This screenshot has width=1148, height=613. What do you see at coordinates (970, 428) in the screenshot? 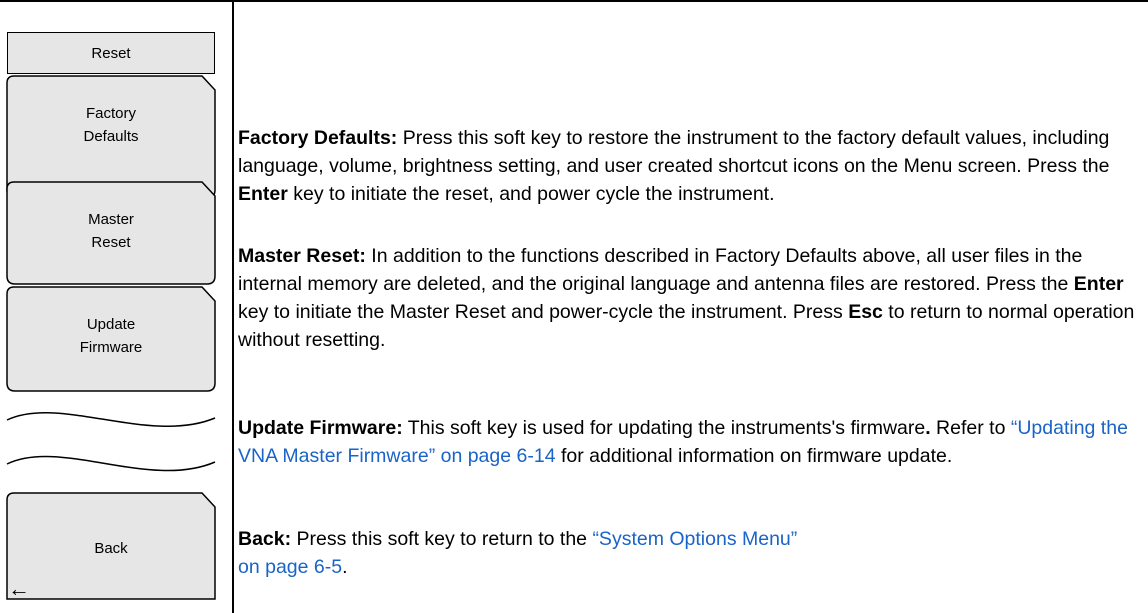
I see `update-firmware-text2: Refer to` at bounding box center [970, 428].